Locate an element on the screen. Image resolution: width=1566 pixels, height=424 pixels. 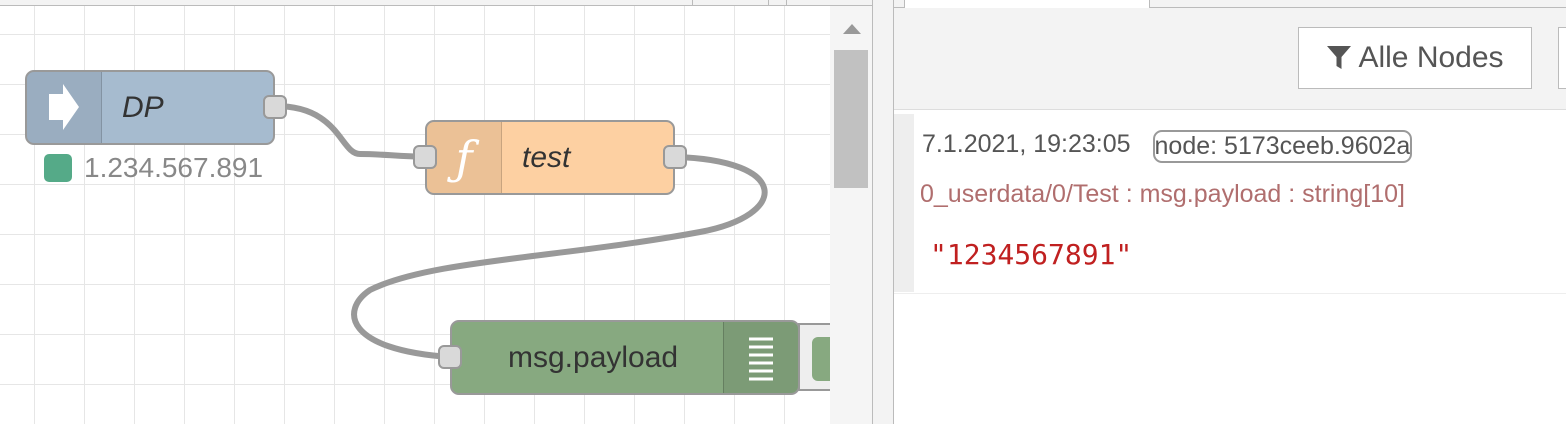
tab-debug is located at coordinates (1027, 4).